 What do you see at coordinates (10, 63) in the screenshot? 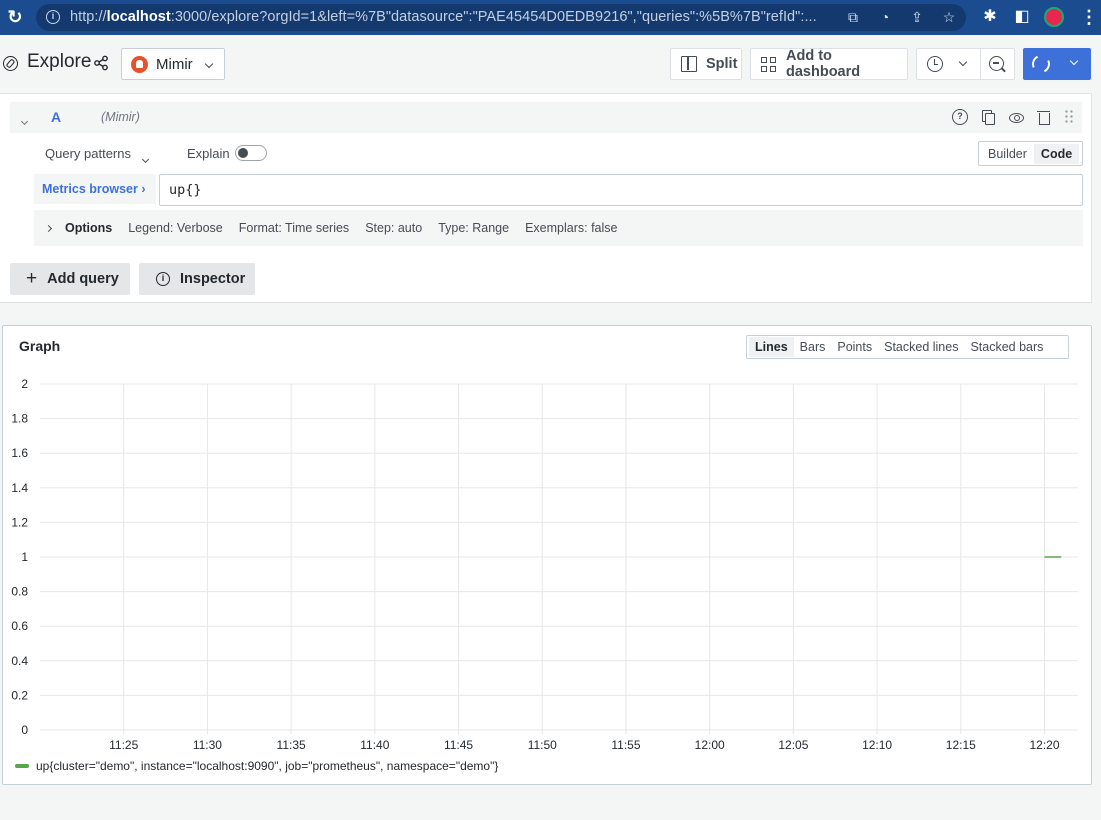
I see `compass-icon` at bounding box center [10, 63].